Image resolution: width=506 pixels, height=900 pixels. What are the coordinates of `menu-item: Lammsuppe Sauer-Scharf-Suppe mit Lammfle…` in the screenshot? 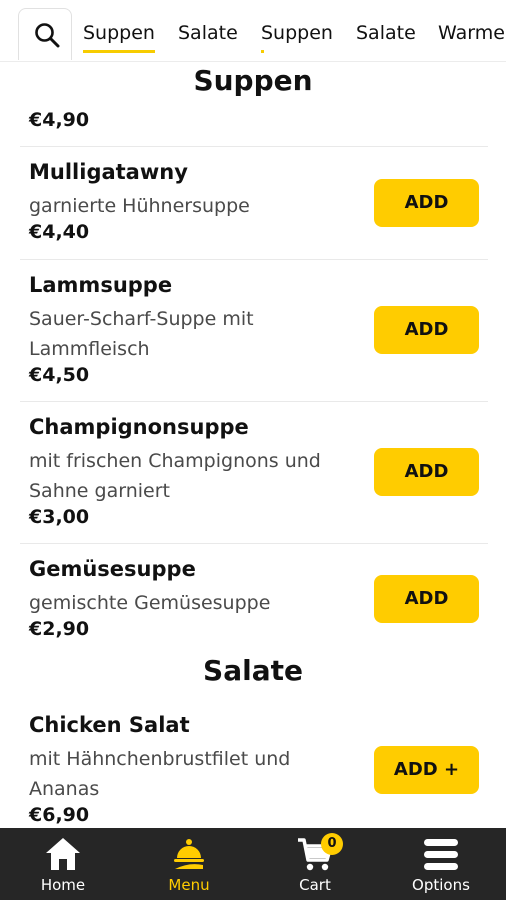 It's located at (253, 338).